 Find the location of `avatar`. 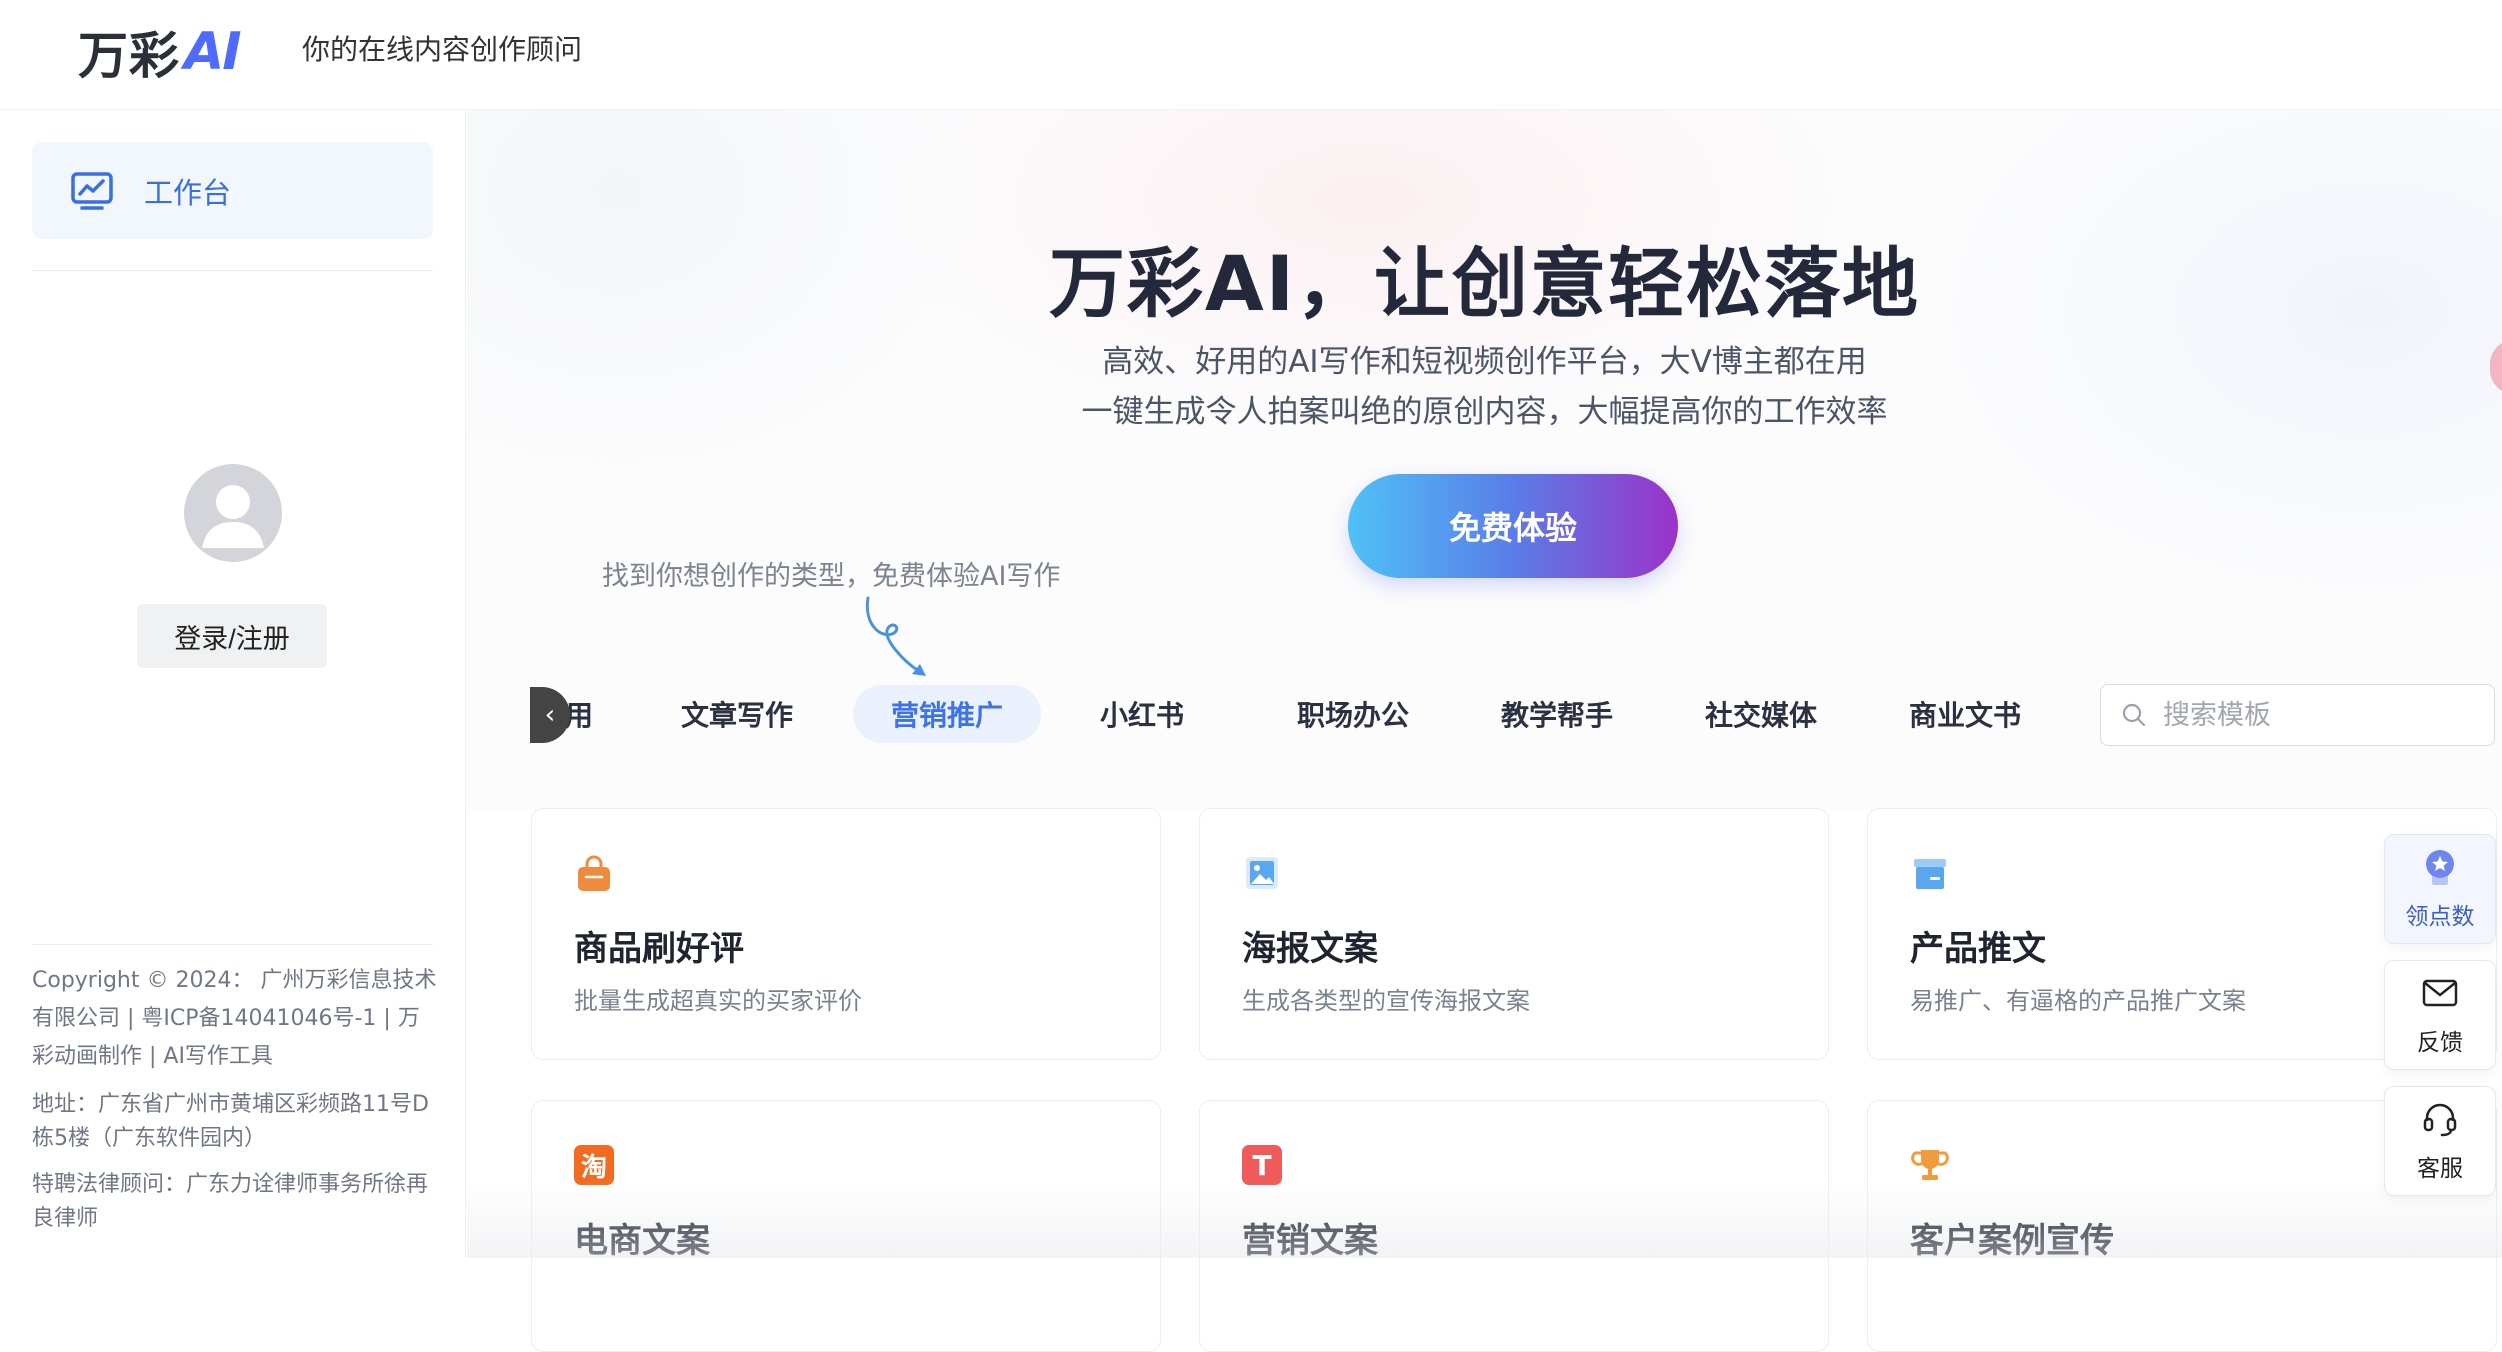

avatar is located at coordinates (233, 513).